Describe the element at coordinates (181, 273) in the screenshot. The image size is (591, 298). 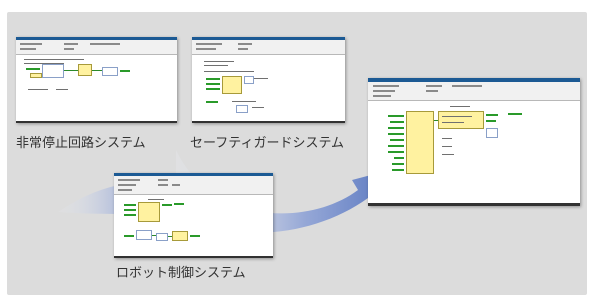
I see `caption-robot-control: ロボット制御システム` at that location.